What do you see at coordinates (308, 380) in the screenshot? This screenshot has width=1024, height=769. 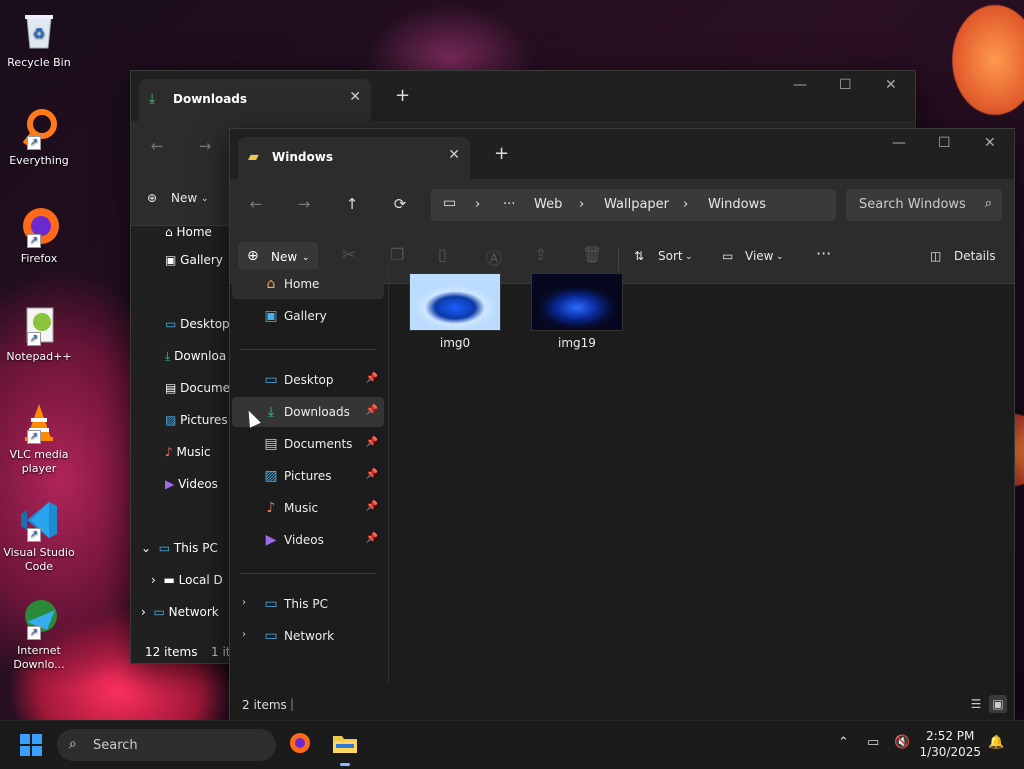 I see `sidebar-item-desktop: ▭ Desktop 📌` at bounding box center [308, 380].